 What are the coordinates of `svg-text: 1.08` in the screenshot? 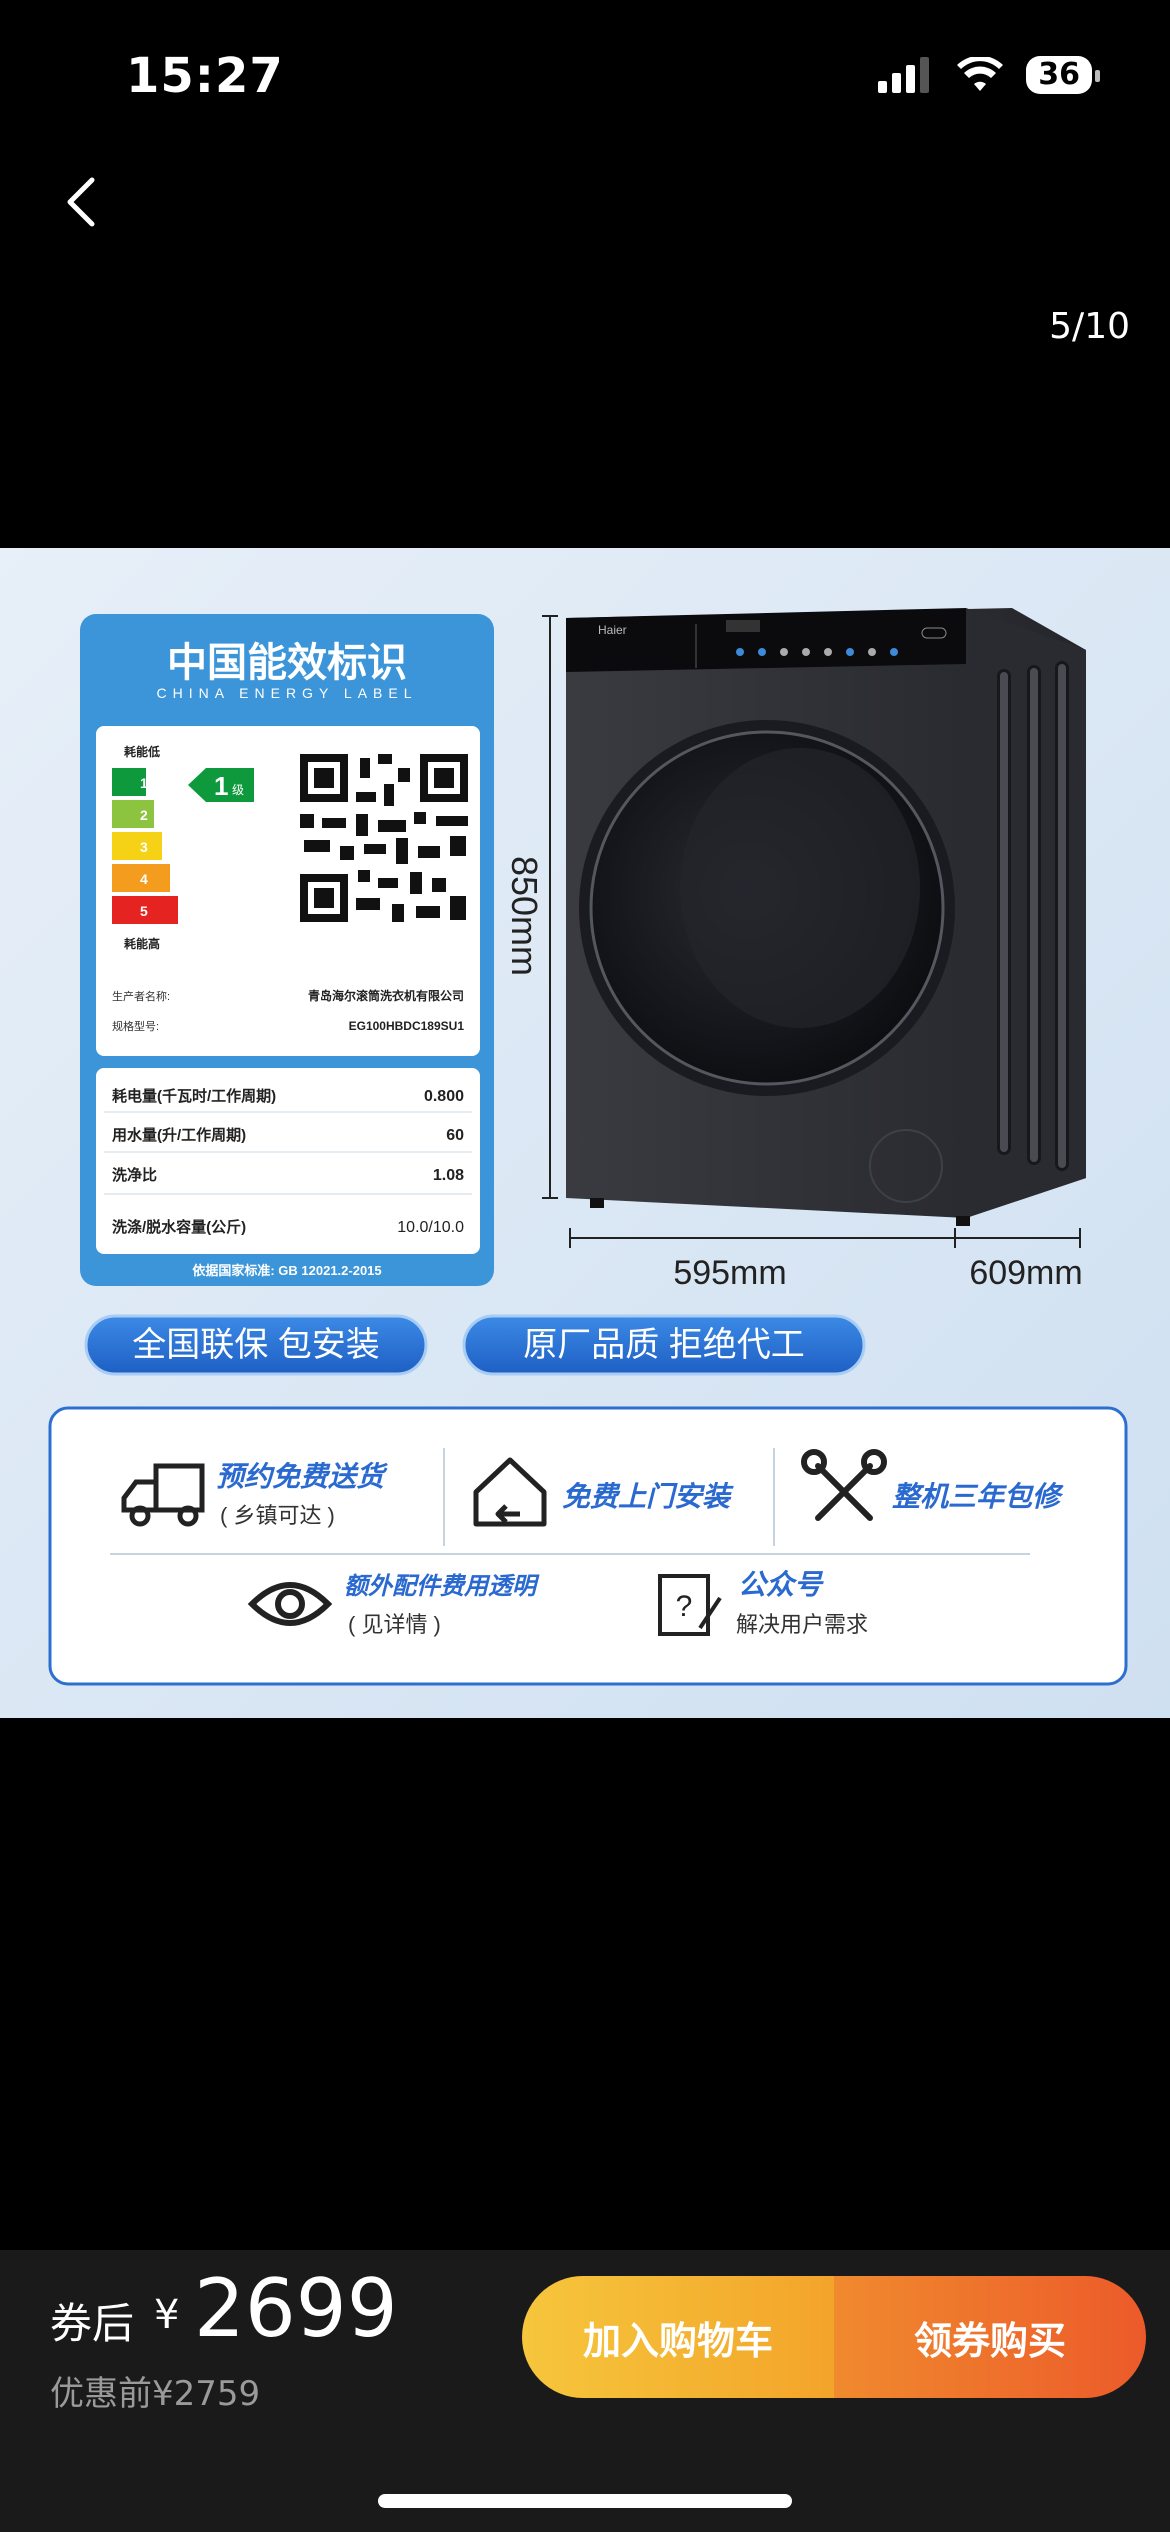 It's located at (448, 1175).